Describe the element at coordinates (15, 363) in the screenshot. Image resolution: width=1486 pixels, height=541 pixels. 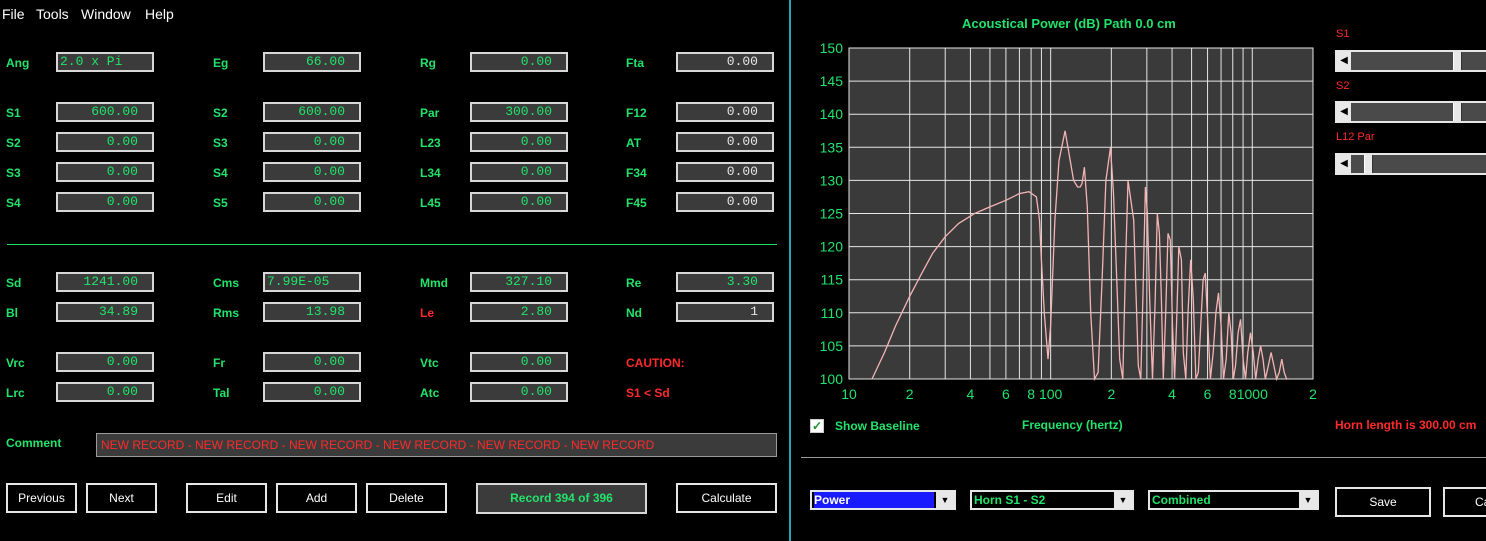
I see `label-vrc: Vrc` at that location.